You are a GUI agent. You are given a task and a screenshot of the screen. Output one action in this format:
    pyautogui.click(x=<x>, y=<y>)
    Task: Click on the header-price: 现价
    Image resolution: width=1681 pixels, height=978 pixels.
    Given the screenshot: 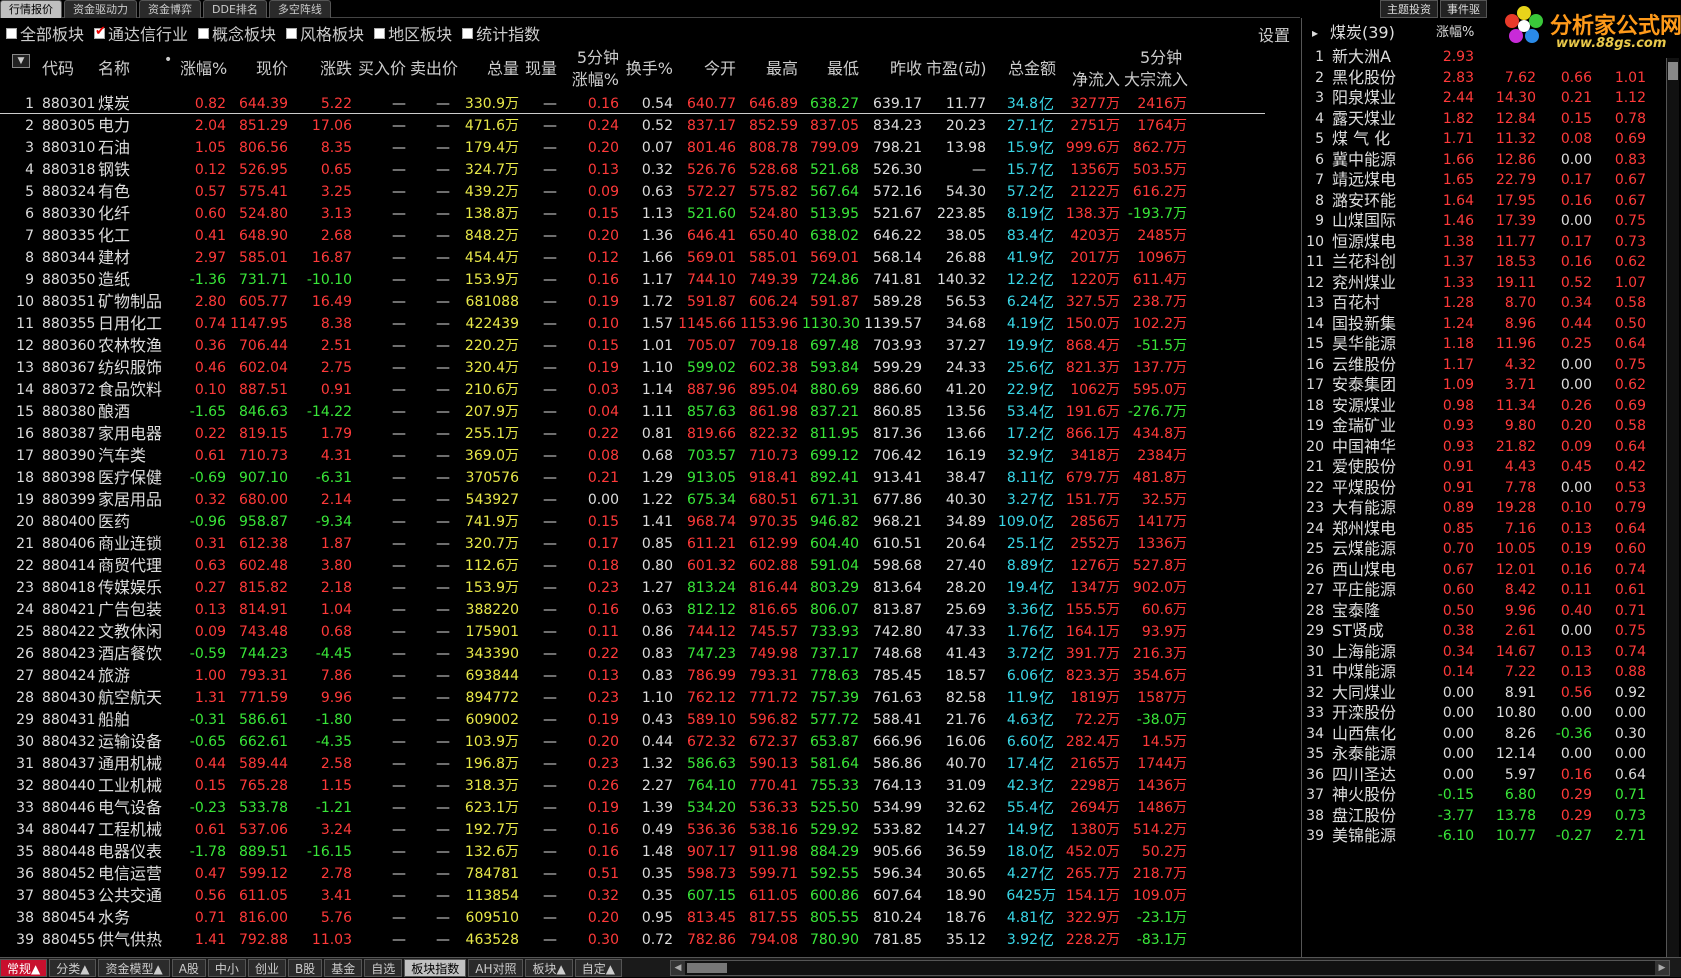 What is the action you would take?
    pyautogui.click(x=259, y=67)
    